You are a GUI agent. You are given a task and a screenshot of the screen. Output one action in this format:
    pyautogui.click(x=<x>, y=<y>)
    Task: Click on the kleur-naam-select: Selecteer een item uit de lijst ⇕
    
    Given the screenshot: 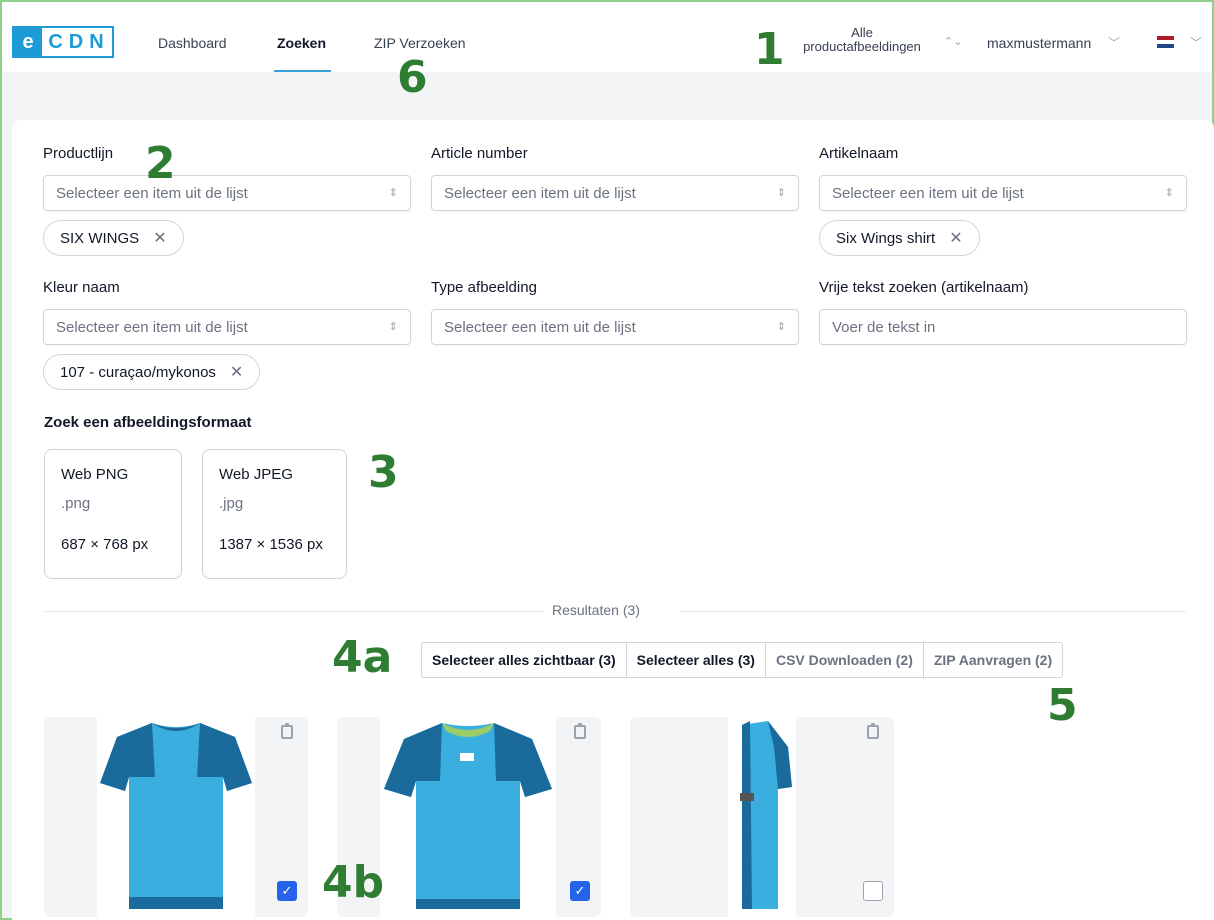 What is the action you would take?
    pyautogui.click(x=227, y=327)
    